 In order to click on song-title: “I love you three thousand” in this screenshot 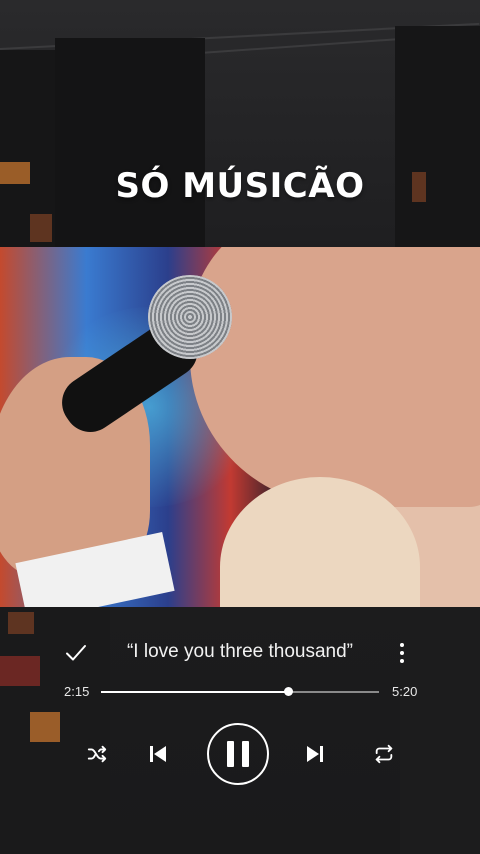, I will do `click(240, 651)`.